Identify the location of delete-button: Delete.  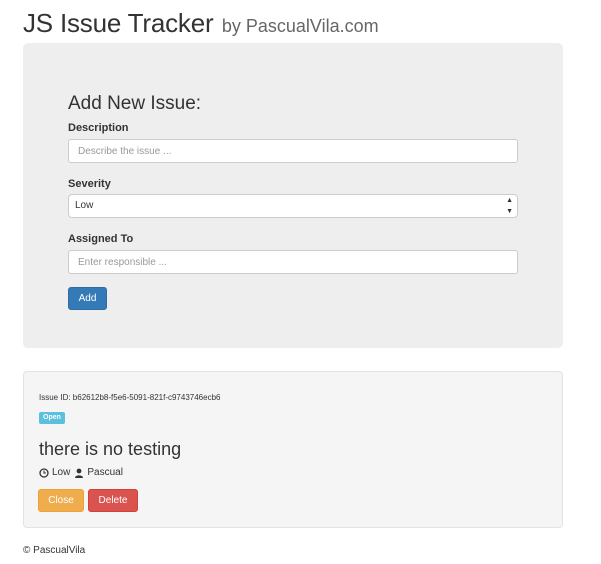
(113, 500).